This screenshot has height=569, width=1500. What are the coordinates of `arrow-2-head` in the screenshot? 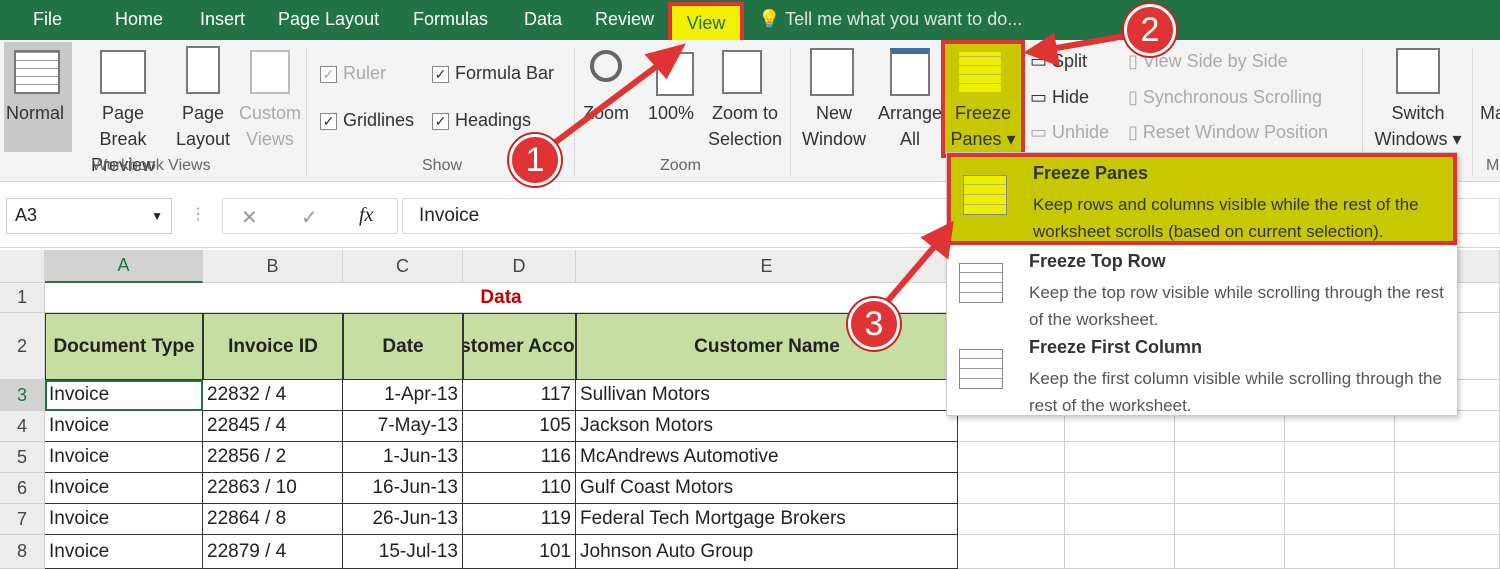 It's located at (1041, 50).